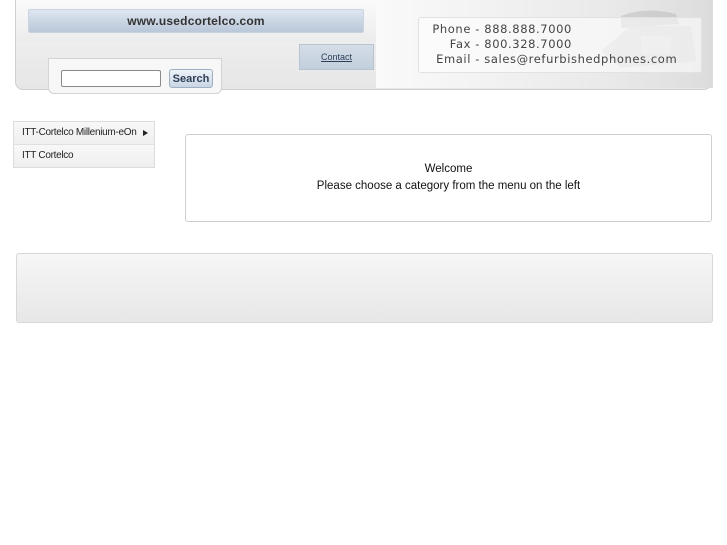  I want to click on search-button: Search, so click(191, 78).